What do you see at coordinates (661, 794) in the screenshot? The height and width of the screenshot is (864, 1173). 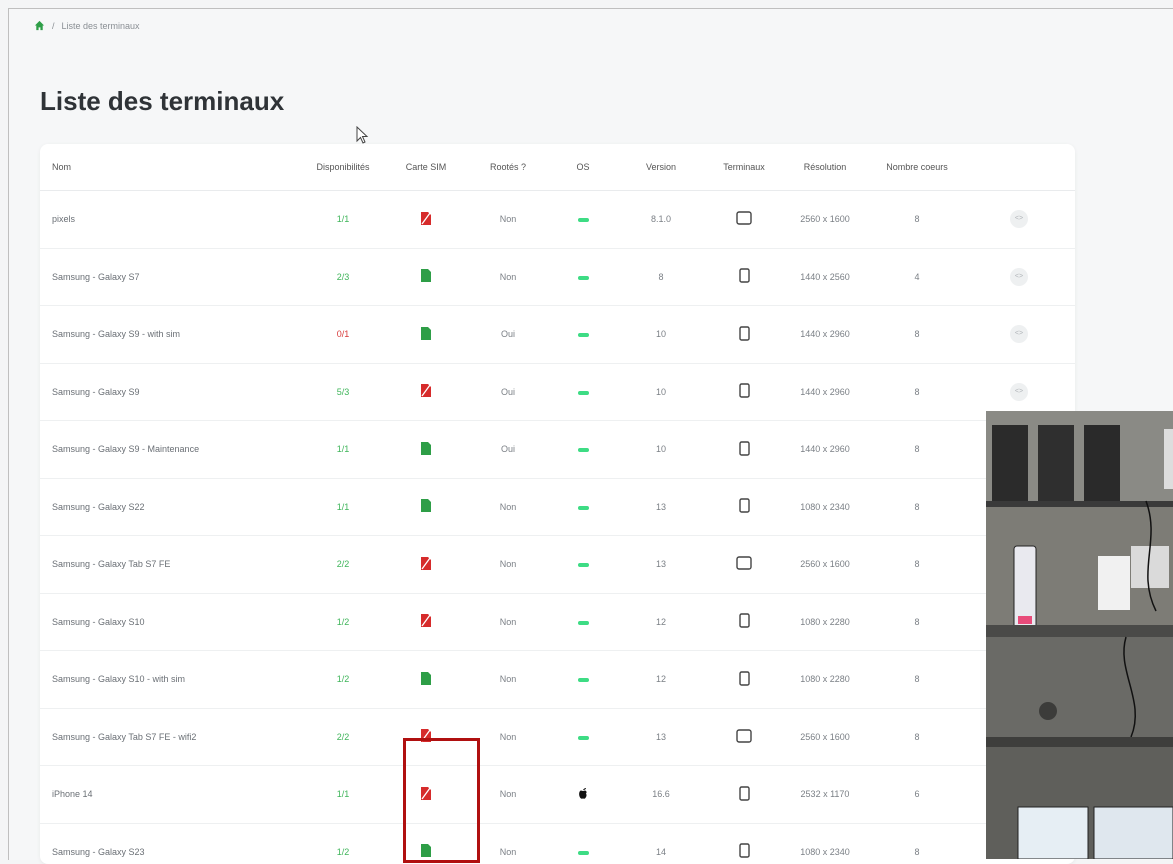 I see `version: 16.6` at bounding box center [661, 794].